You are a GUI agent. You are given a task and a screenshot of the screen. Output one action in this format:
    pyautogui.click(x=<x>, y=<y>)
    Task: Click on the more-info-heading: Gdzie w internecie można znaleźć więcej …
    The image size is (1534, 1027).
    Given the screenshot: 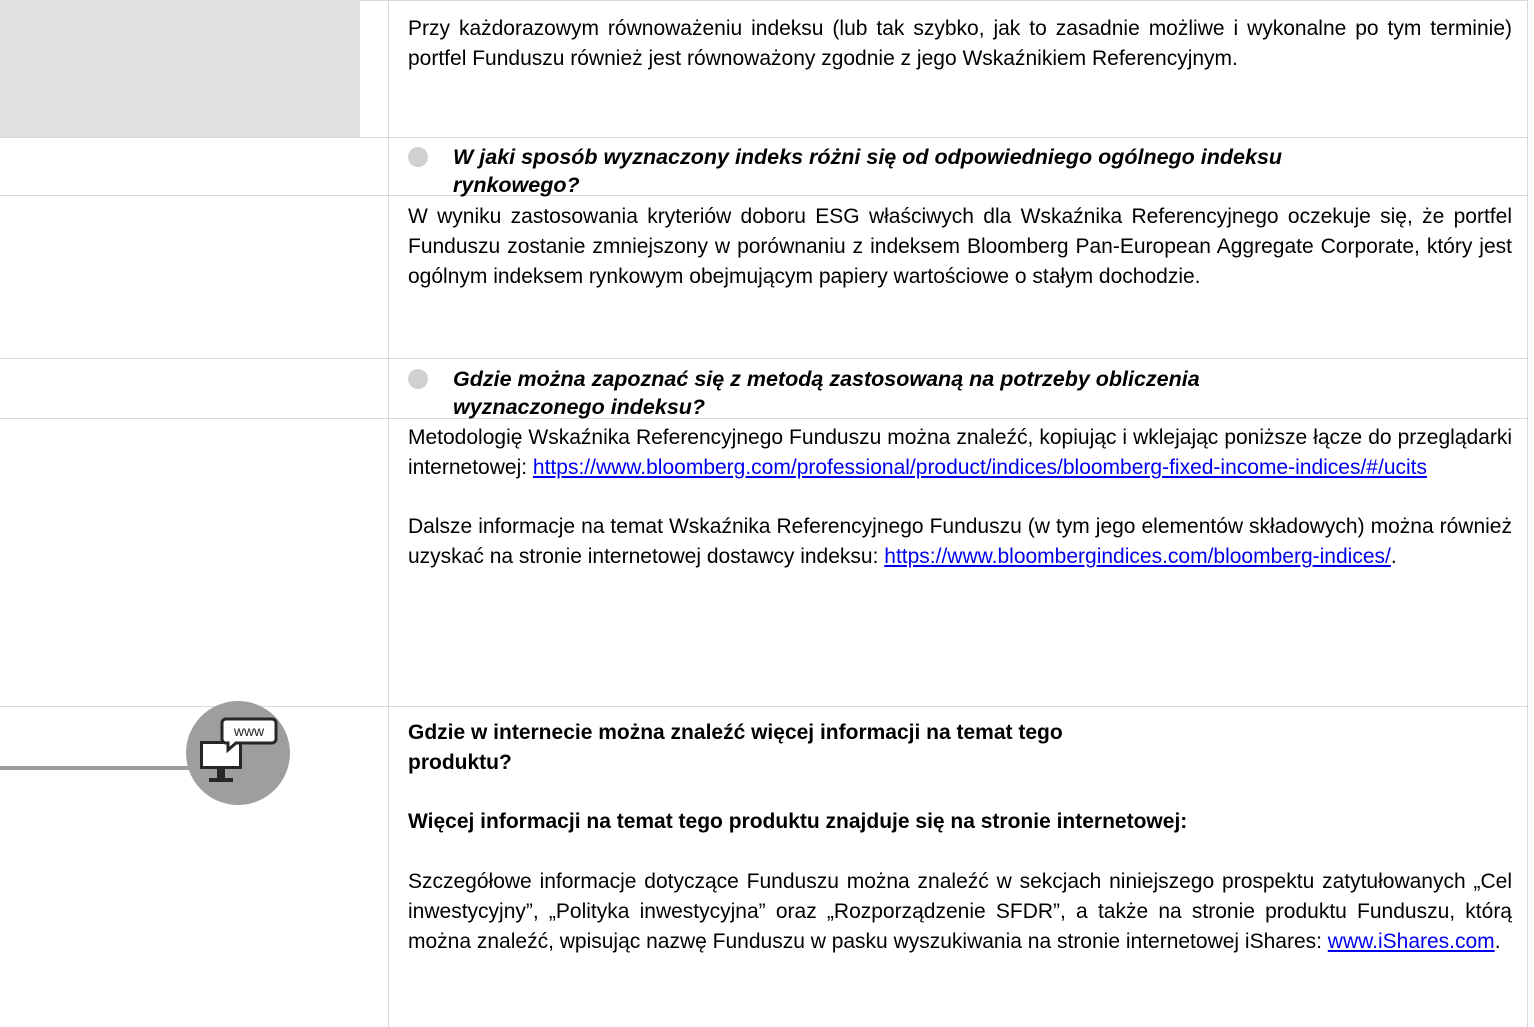 What is the action you would take?
    pyautogui.click(x=960, y=748)
    